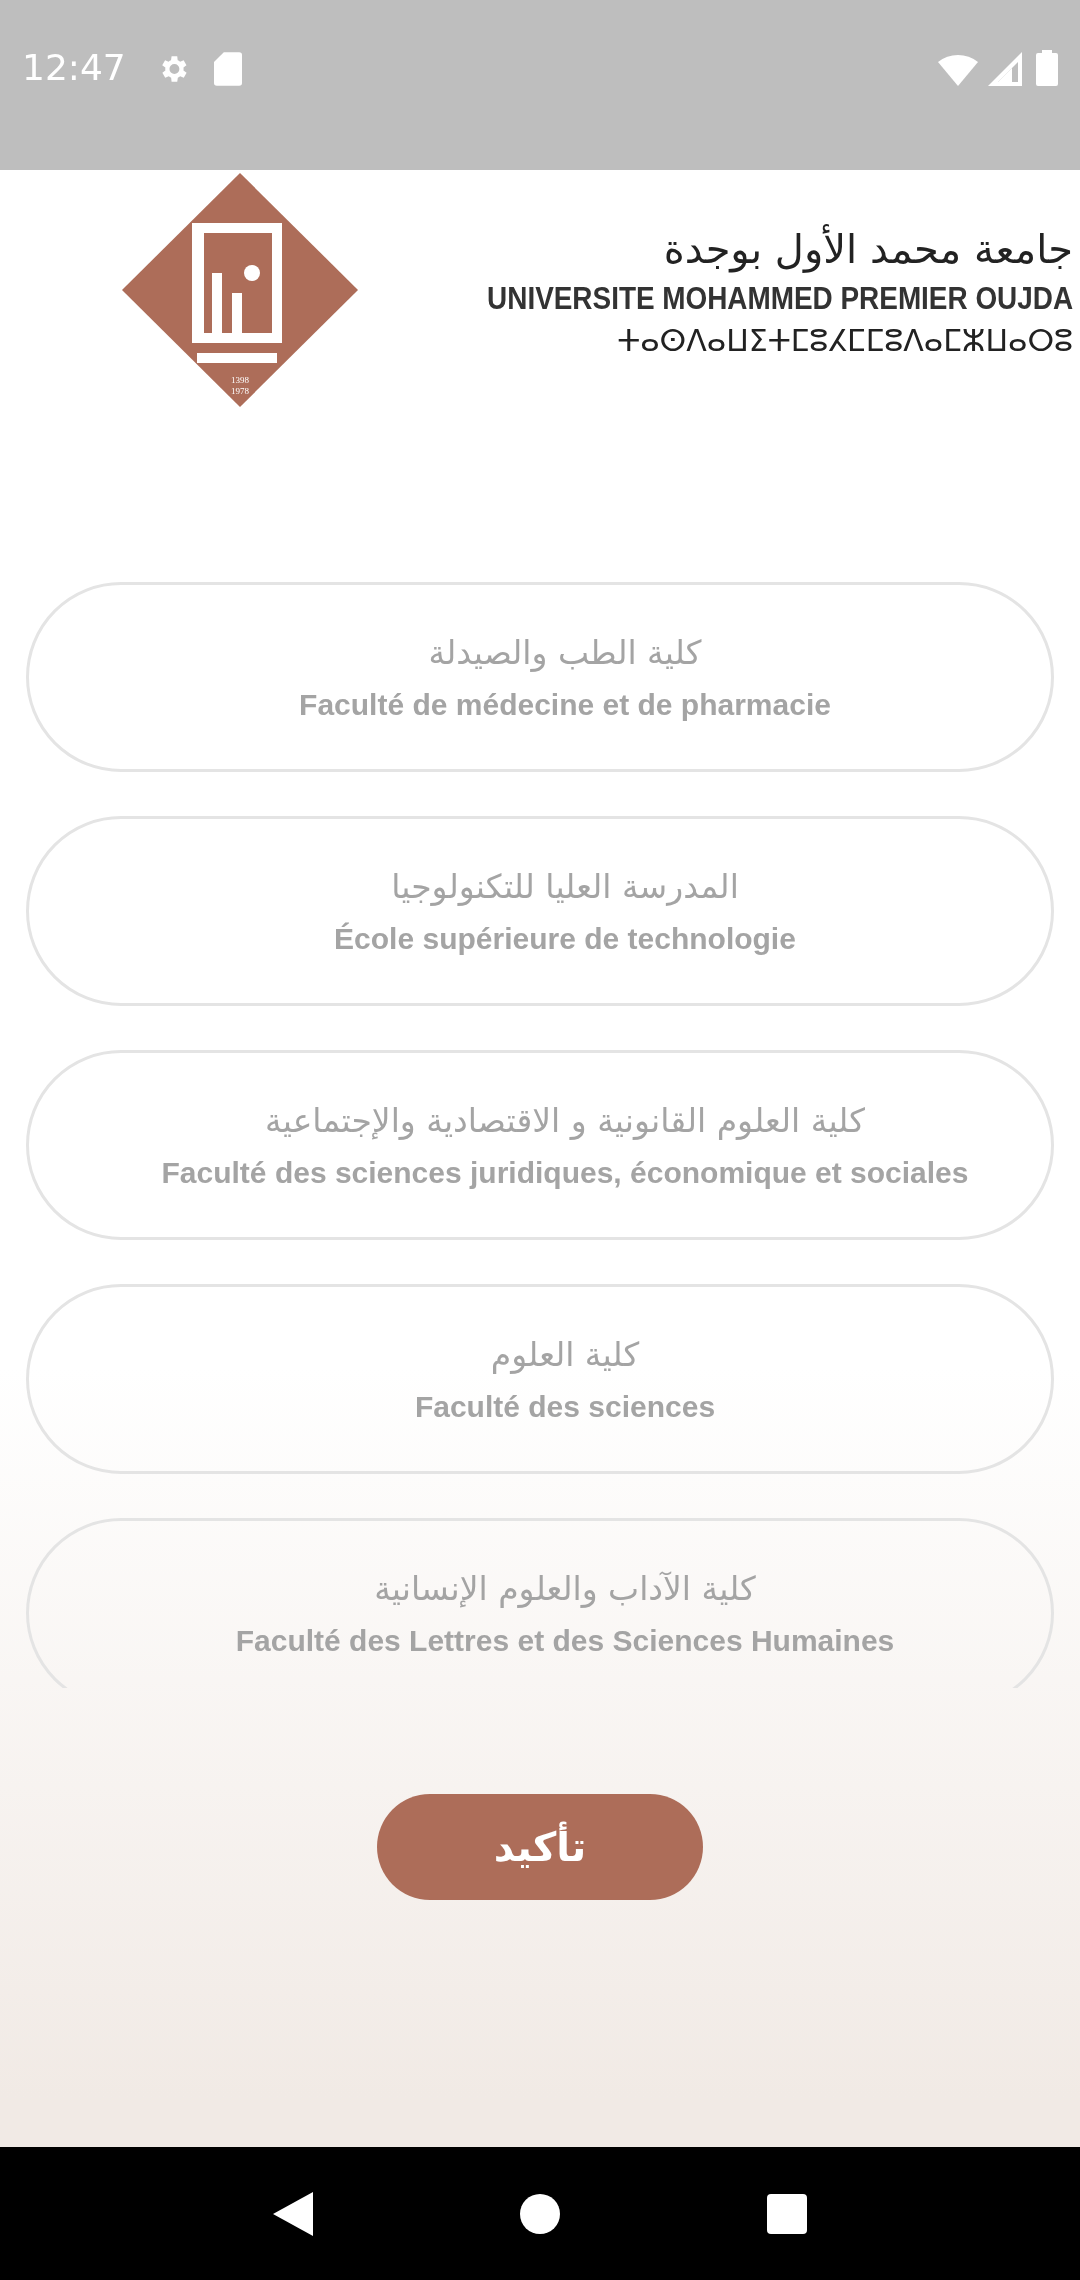  What do you see at coordinates (565, 1406) in the screenshot?
I see `faculty-french-name: Faculté des sciences` at bounding box center [565, 1406].